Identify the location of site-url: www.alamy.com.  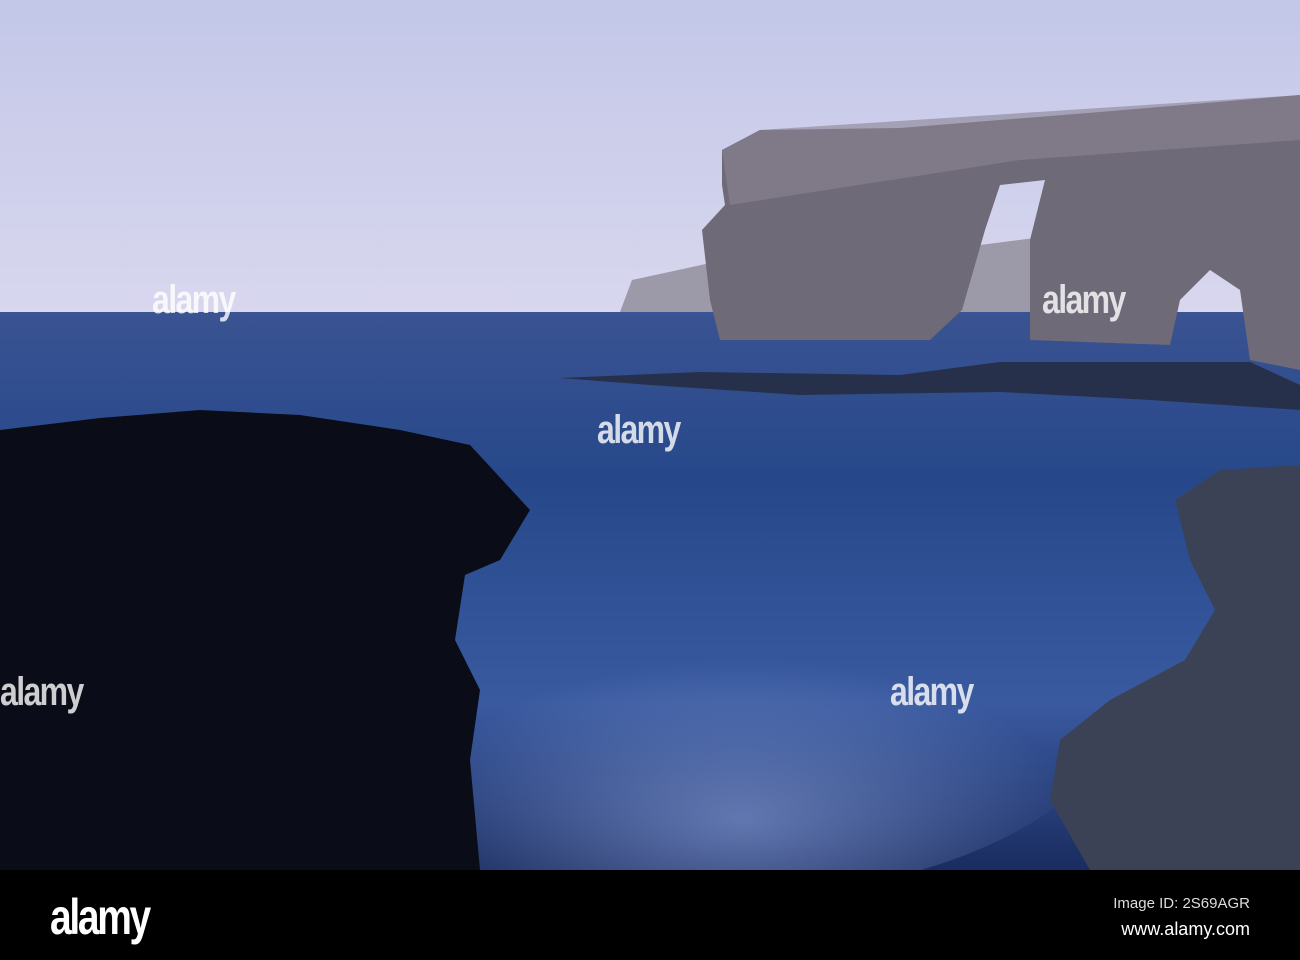
(1185, 929).